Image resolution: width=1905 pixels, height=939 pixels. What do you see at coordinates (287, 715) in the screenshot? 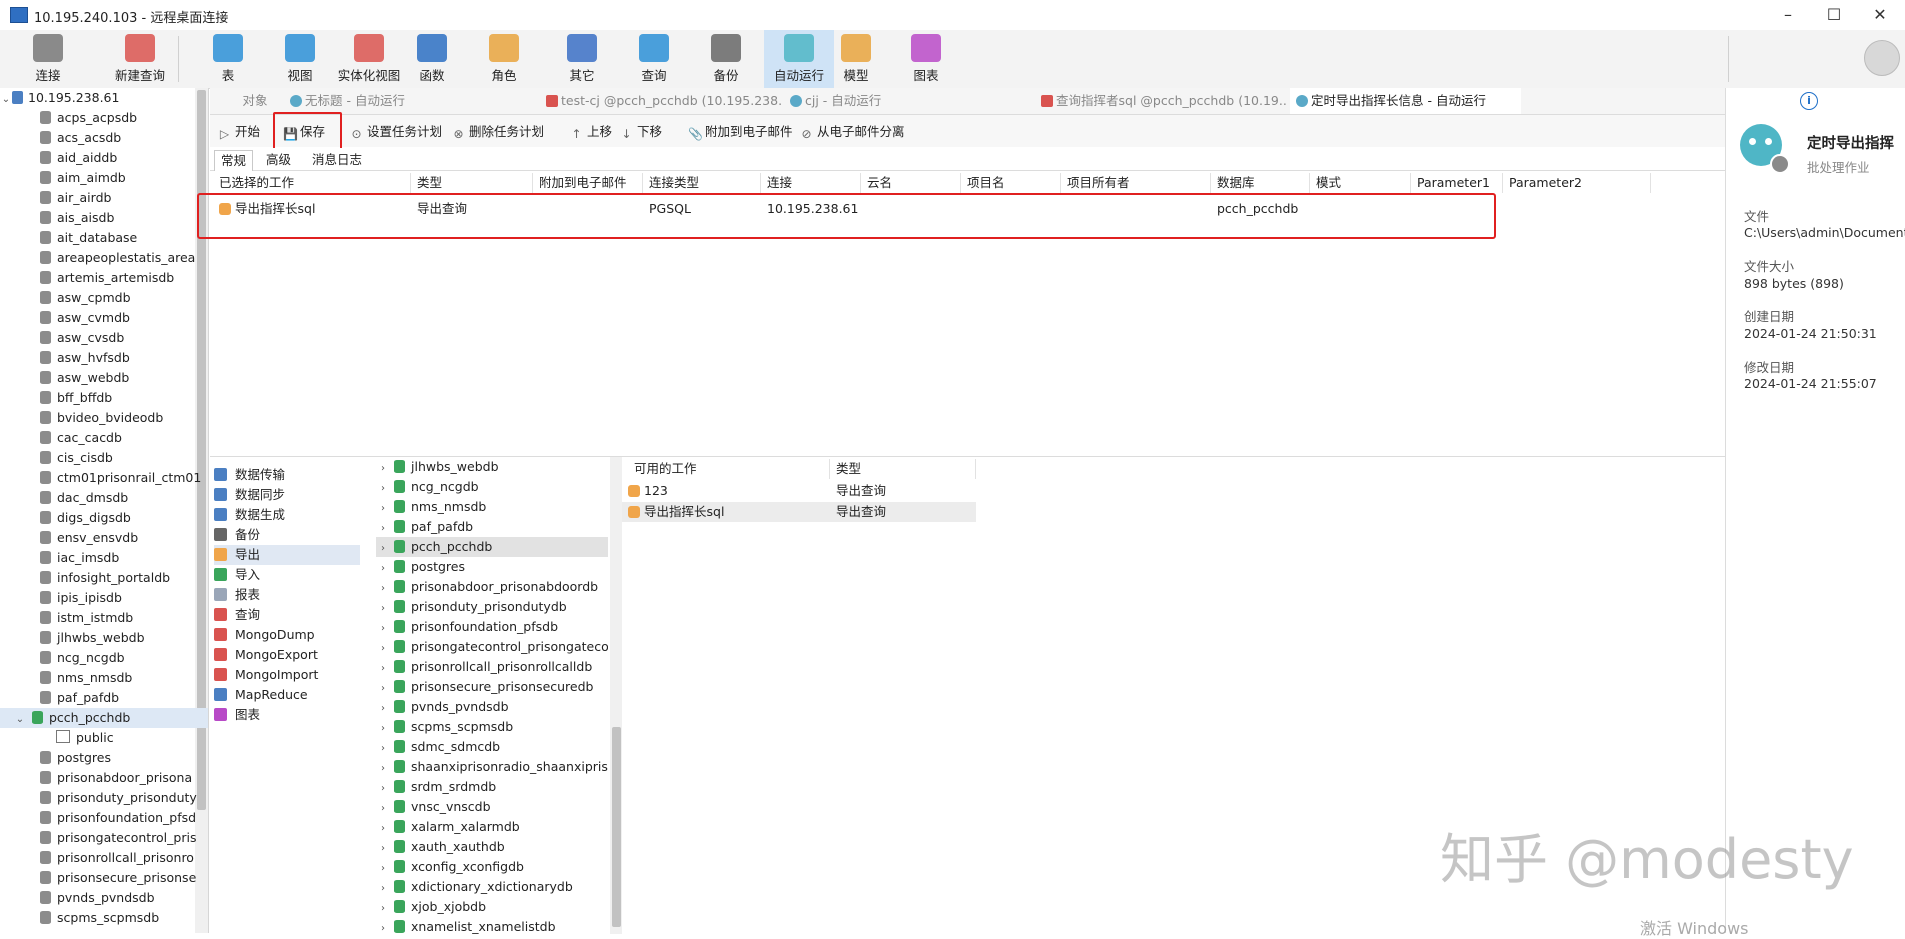
I see `category-item: 图表` at bounding box center [287, 715].